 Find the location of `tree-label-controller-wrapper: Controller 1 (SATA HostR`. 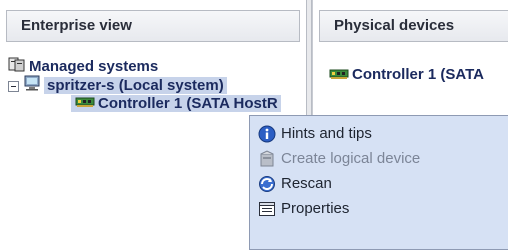

tree-label-controller-wrapper: Controller 1 (SATA HostR is located at coordinates (176, 104).